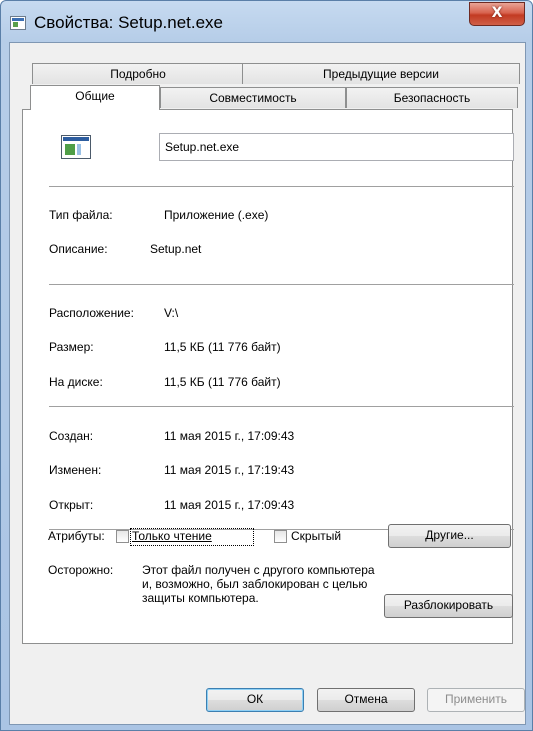 This screenshot has height=731, width=533. What do you see at coordinates (381, 73) in the screenshot?
I see `tab-previous-versions: Предыдущие версии` at bounding box center [381, 73].